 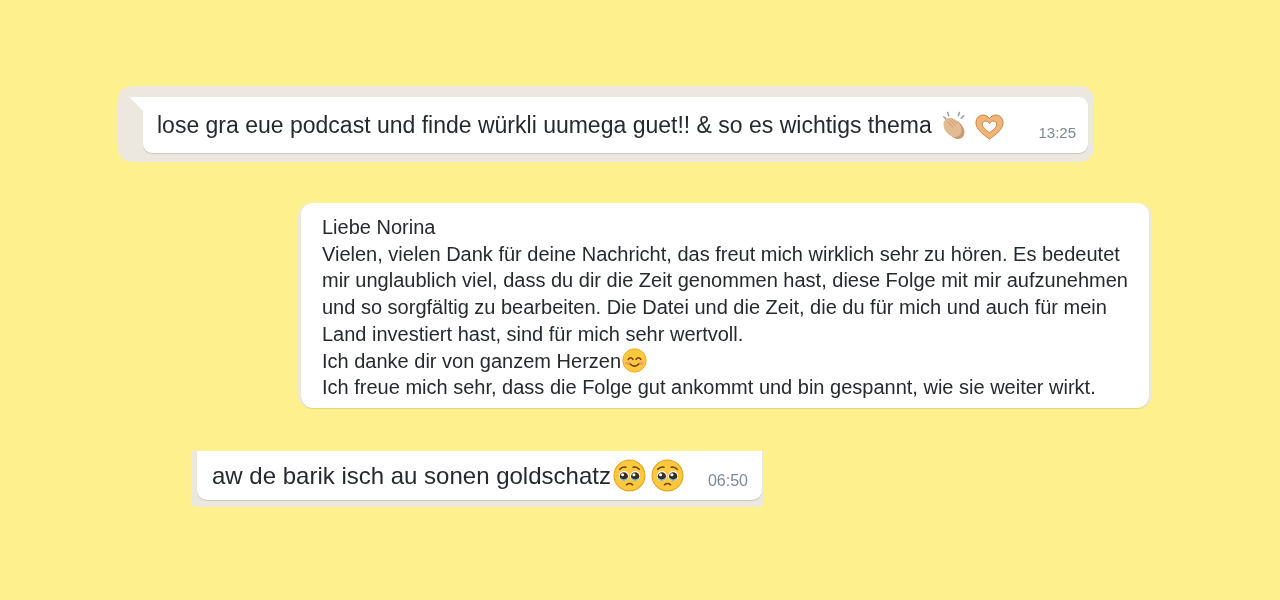 What do you see at coordinates (411, 475) in the screenshot?
I see `message-text: aw de barik isch au sonen goldschatz` at bounding box center [411, 475].